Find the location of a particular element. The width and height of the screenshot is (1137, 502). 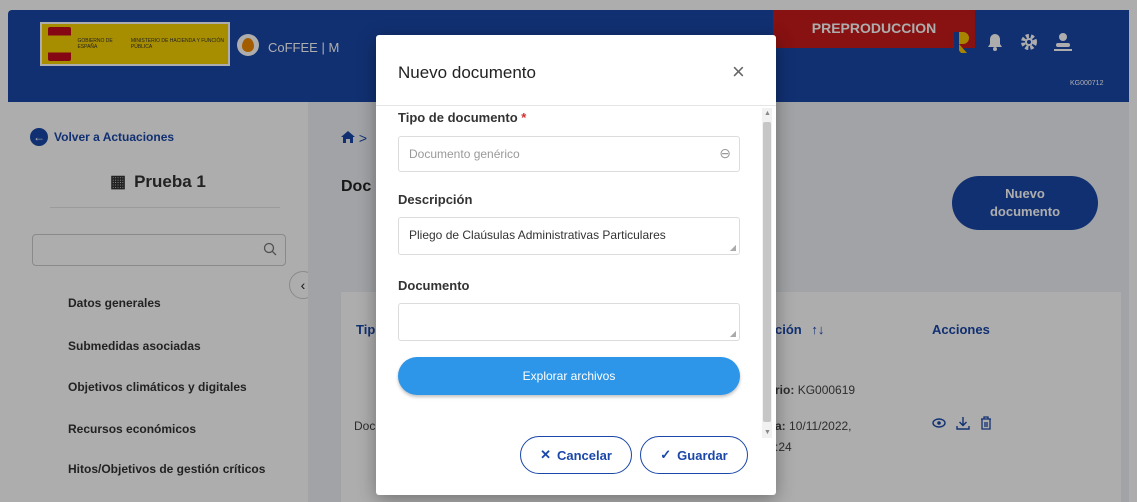

save-button-label: Guardar is located at coordinates (702, 455).